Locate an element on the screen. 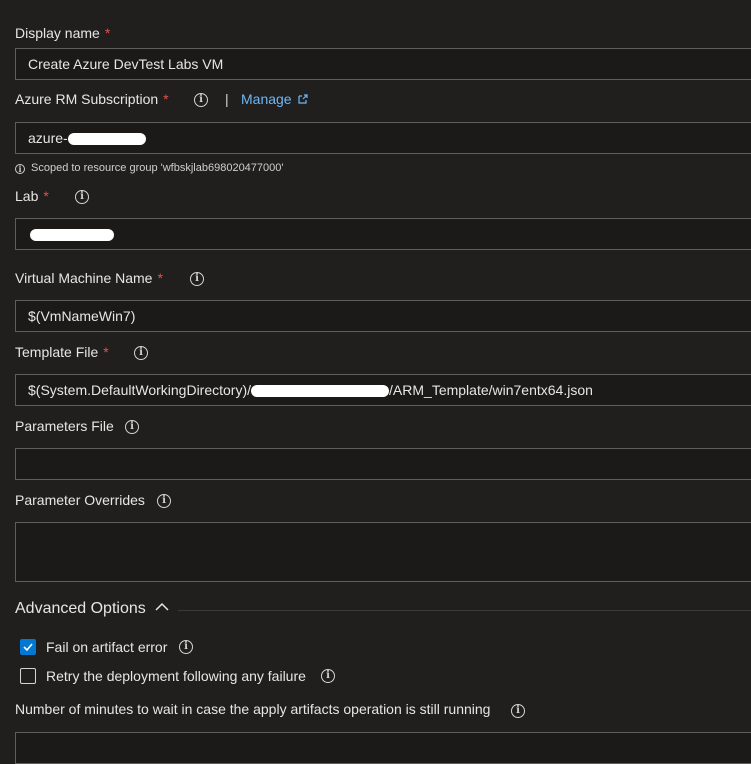 The height and width of the screenshot is (764, 751). fail-on-artifact-error-checkbox is located at coordinates (28, 647).